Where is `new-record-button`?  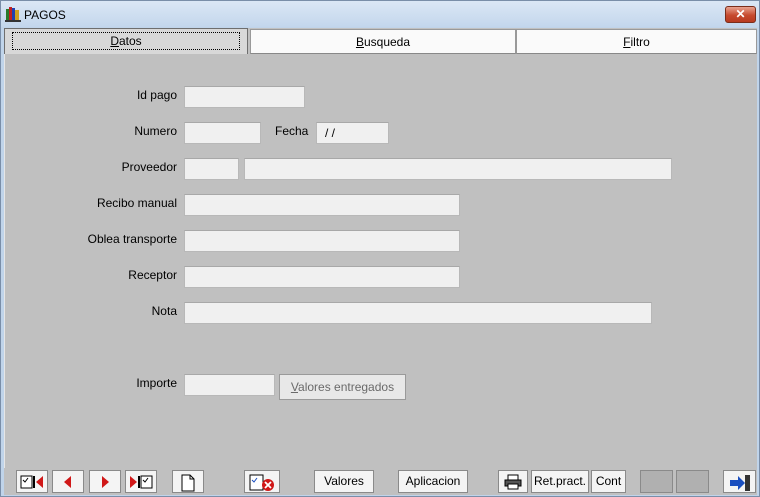 new-record-button is located at coordinates (188, 481).